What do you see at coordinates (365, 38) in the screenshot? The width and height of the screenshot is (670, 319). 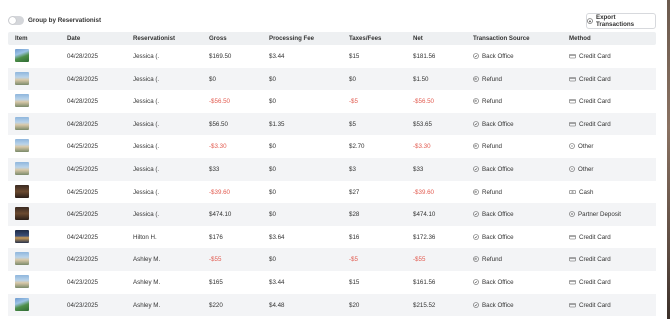 I see `col-taxes-fees: Taxes/Fees` at bounding box center [365, 38].